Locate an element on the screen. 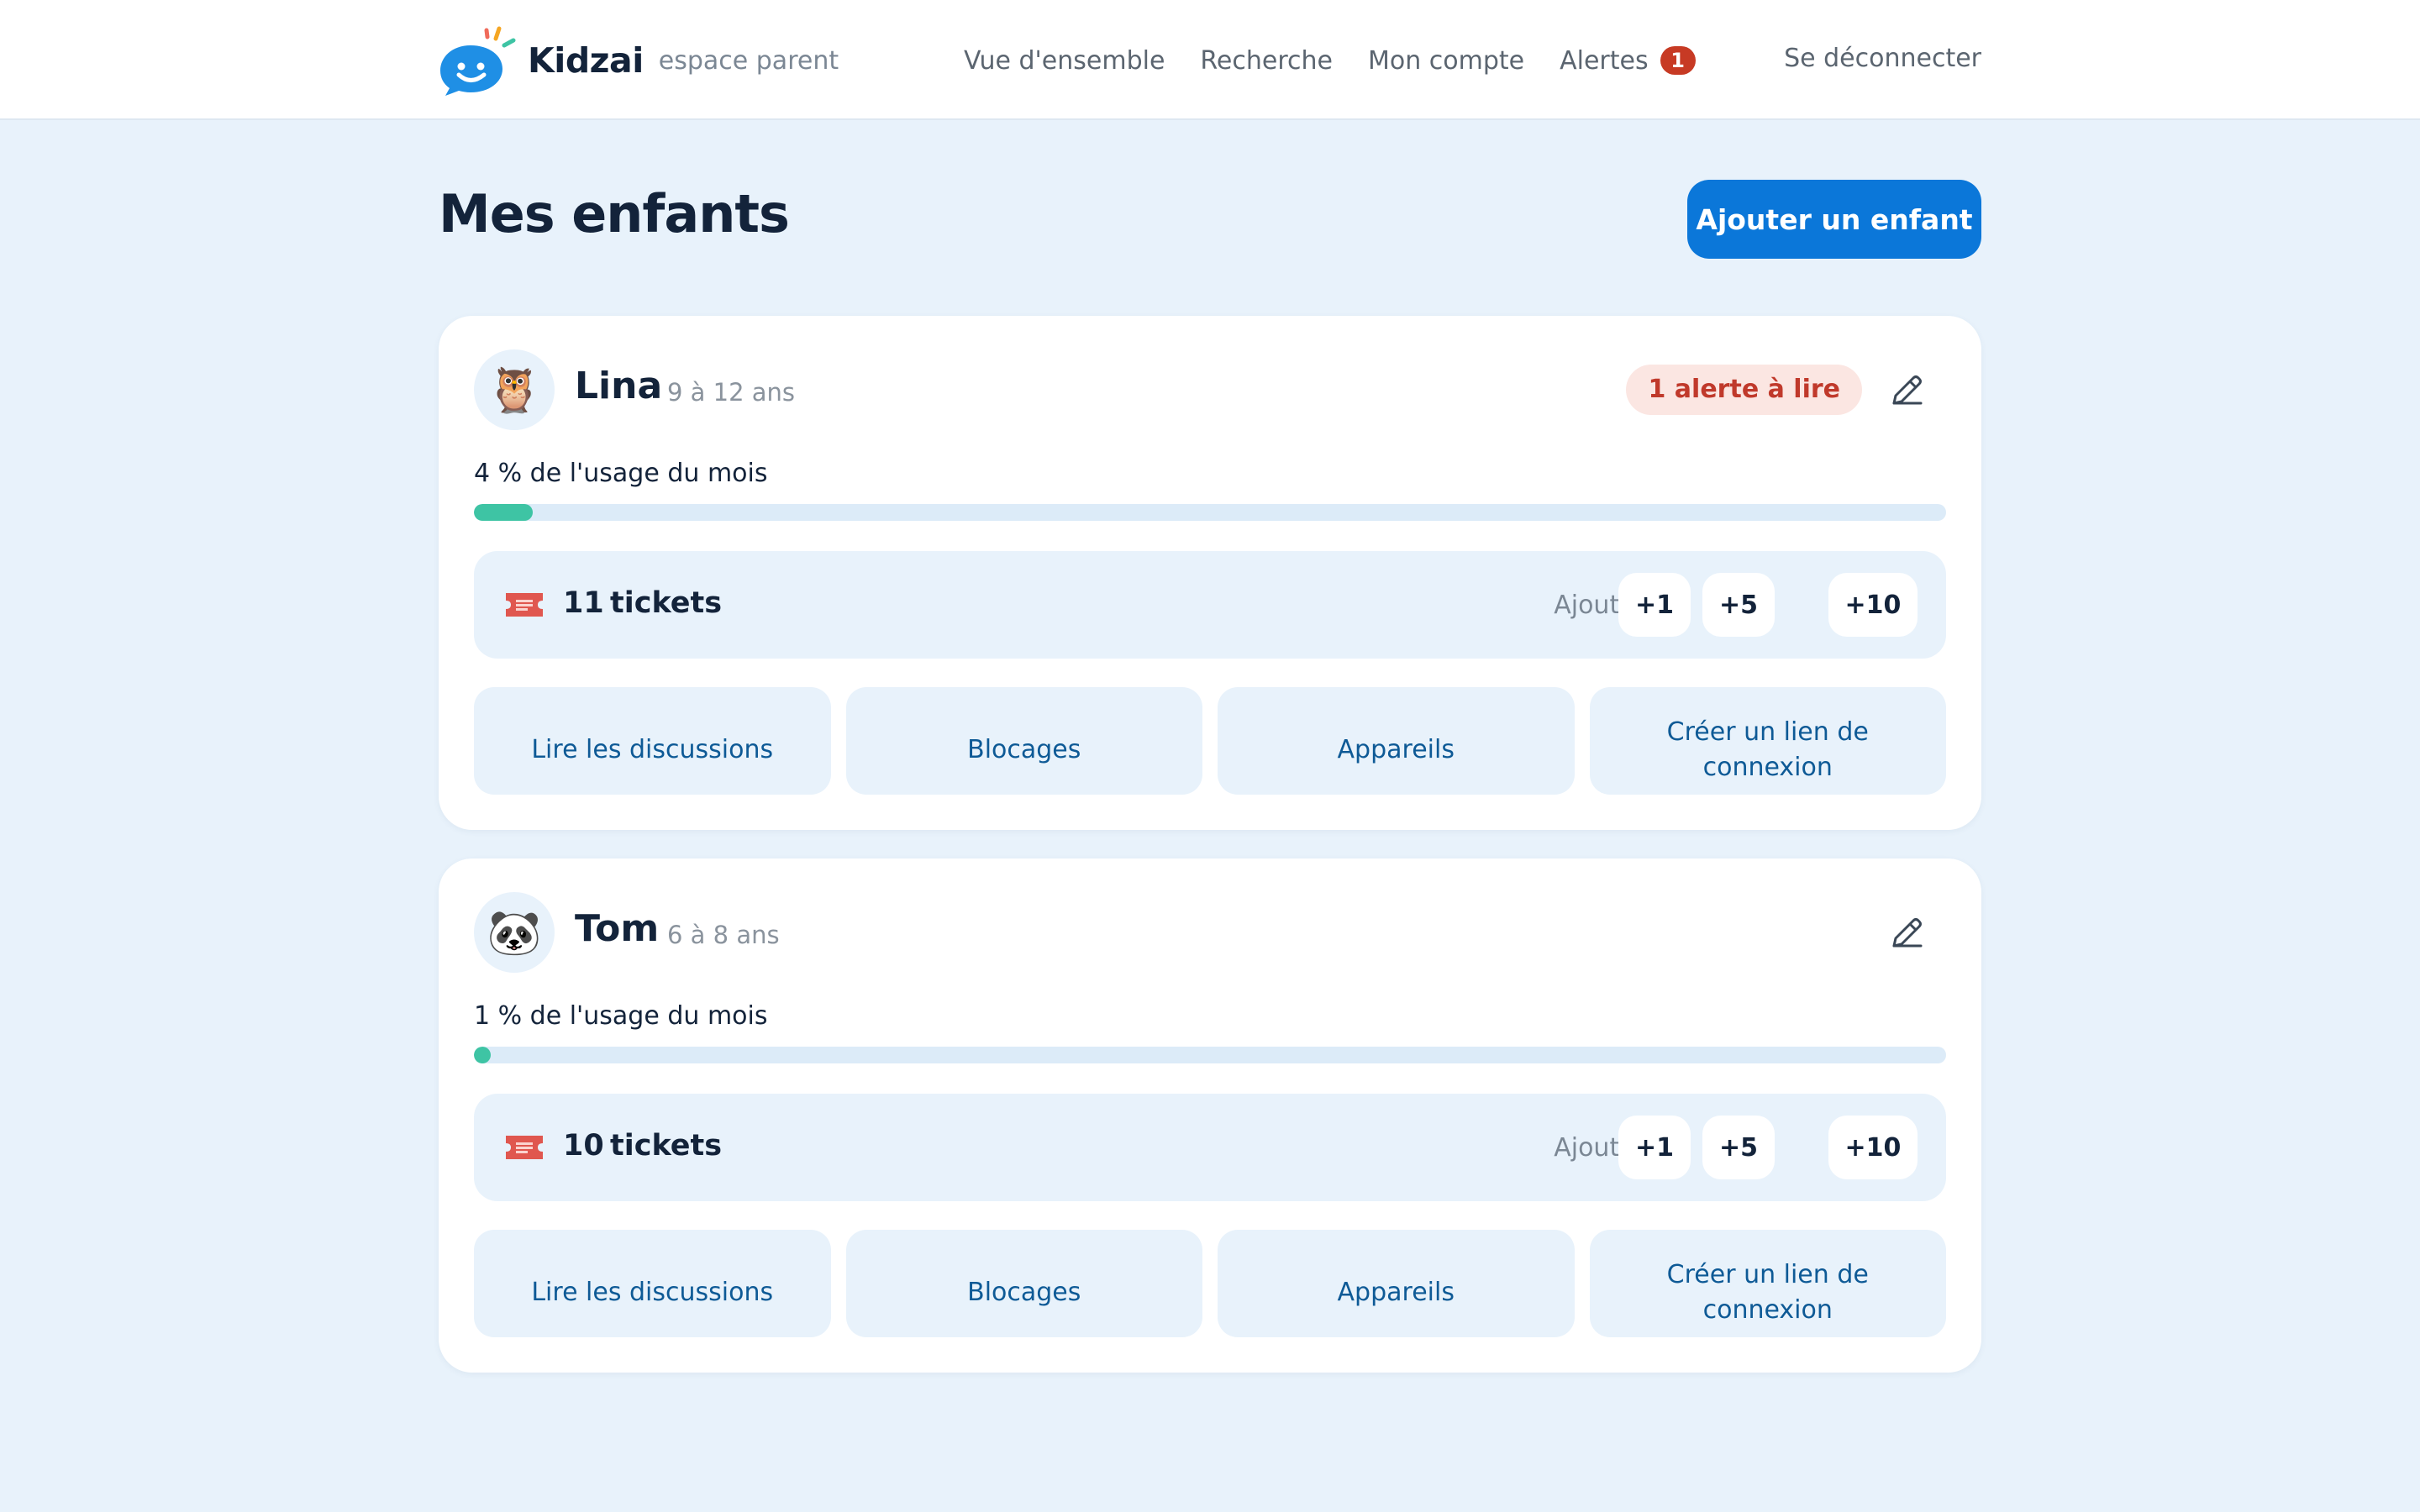 This screenshot has height=1512, width=2420. child-age-range: 6 à 8 ans is located at coordinates (723, 935).